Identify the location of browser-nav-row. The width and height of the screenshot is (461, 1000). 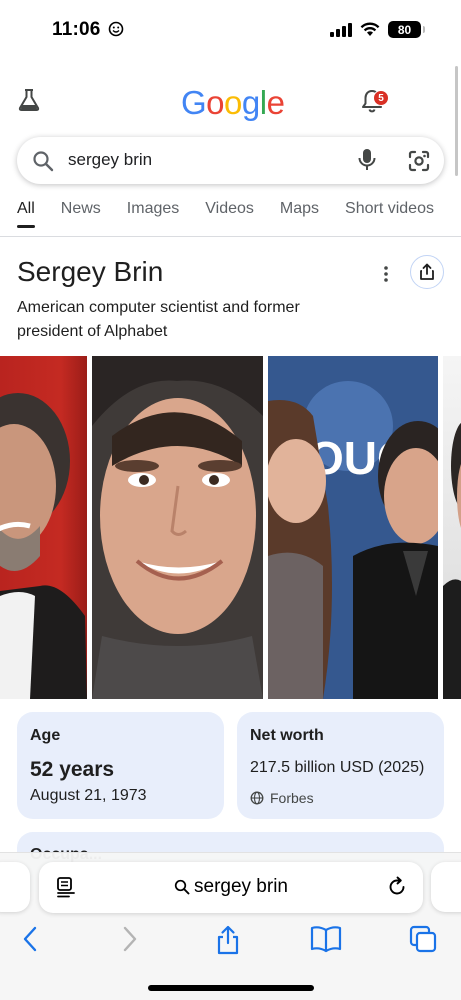
(230, 940).